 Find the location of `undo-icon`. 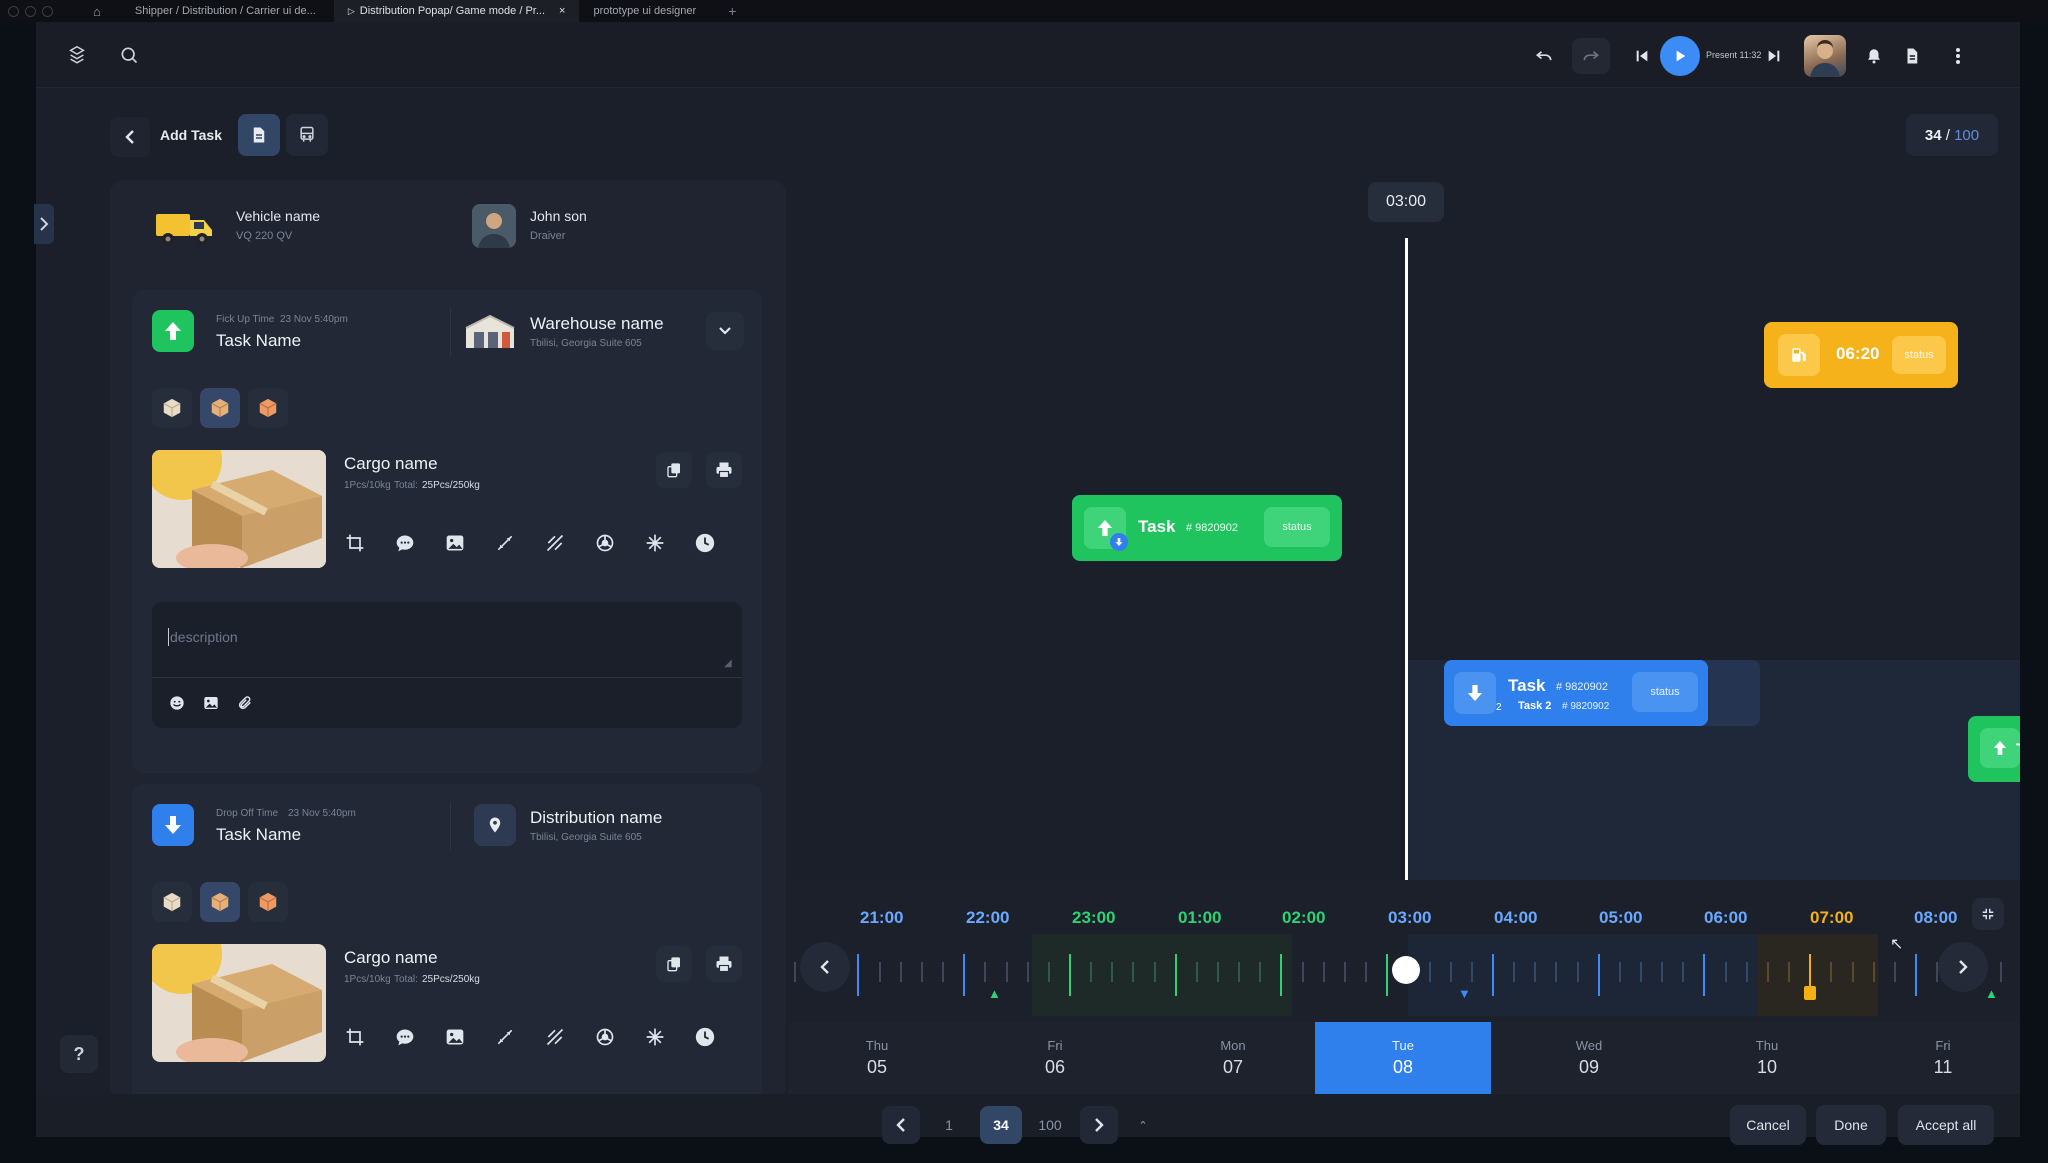

undo-icon is located at coordinates (1544, 56).